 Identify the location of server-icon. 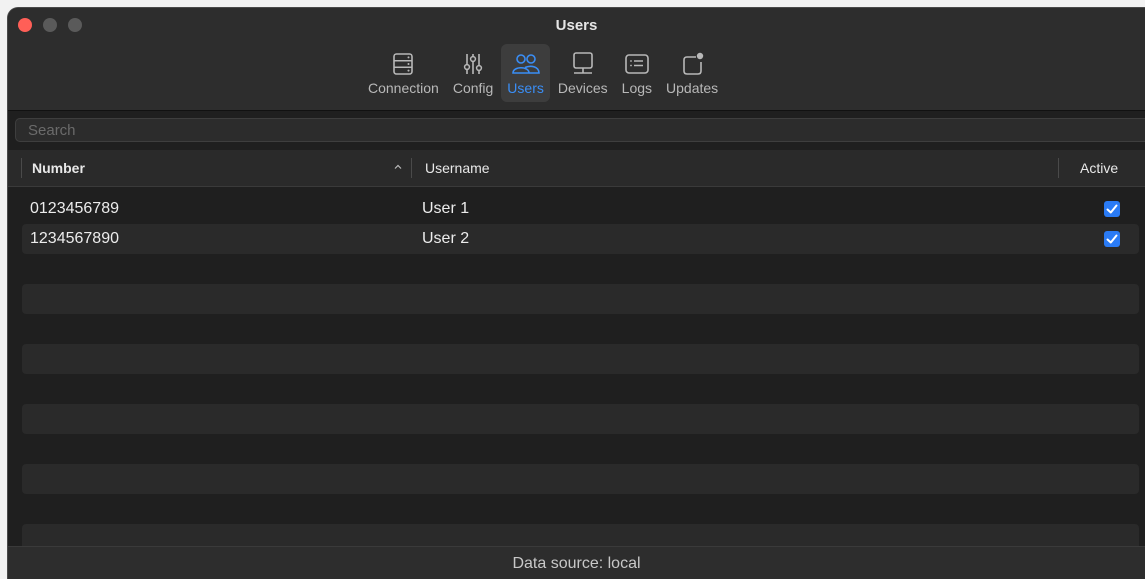
(403, 64).